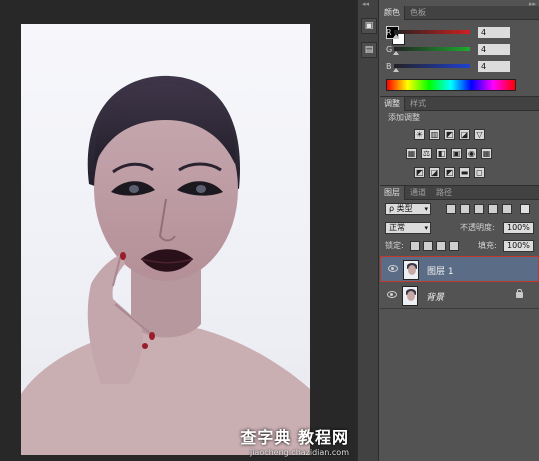  I want to click on g-slider-handle, so click(396, 53).